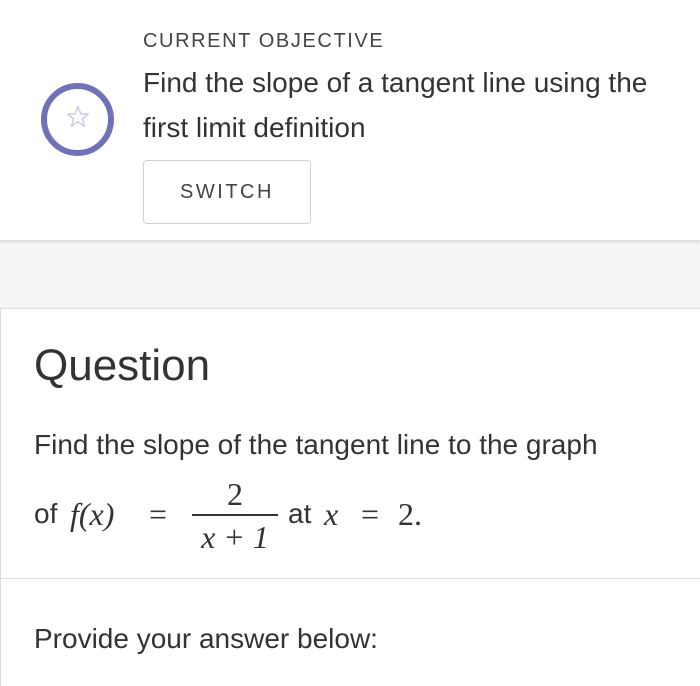 The width and height of the screenshot is (700, 686). What do you see at coordinates (158, 514) in the screenshot?
I see `equals-sign: =` at bounding box center [158, 514].